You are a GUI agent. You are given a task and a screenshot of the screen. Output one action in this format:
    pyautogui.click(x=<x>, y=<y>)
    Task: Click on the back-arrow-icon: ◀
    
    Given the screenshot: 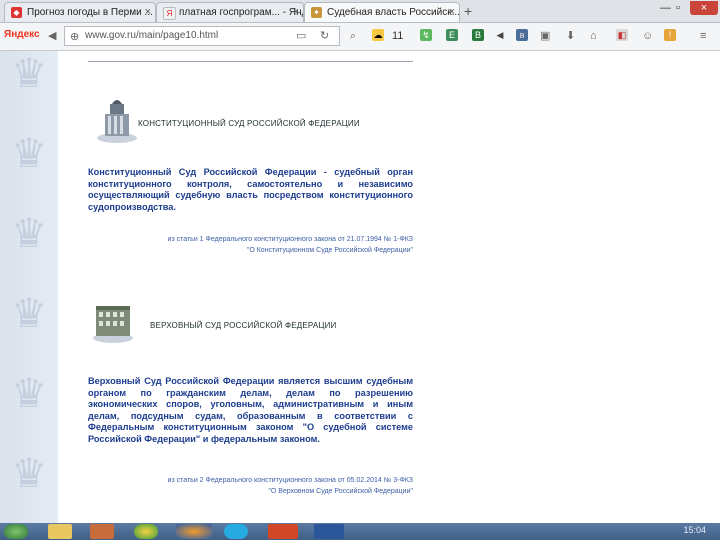 What is the action you would take?
    pyautogui.click(x=52, y=36)
    